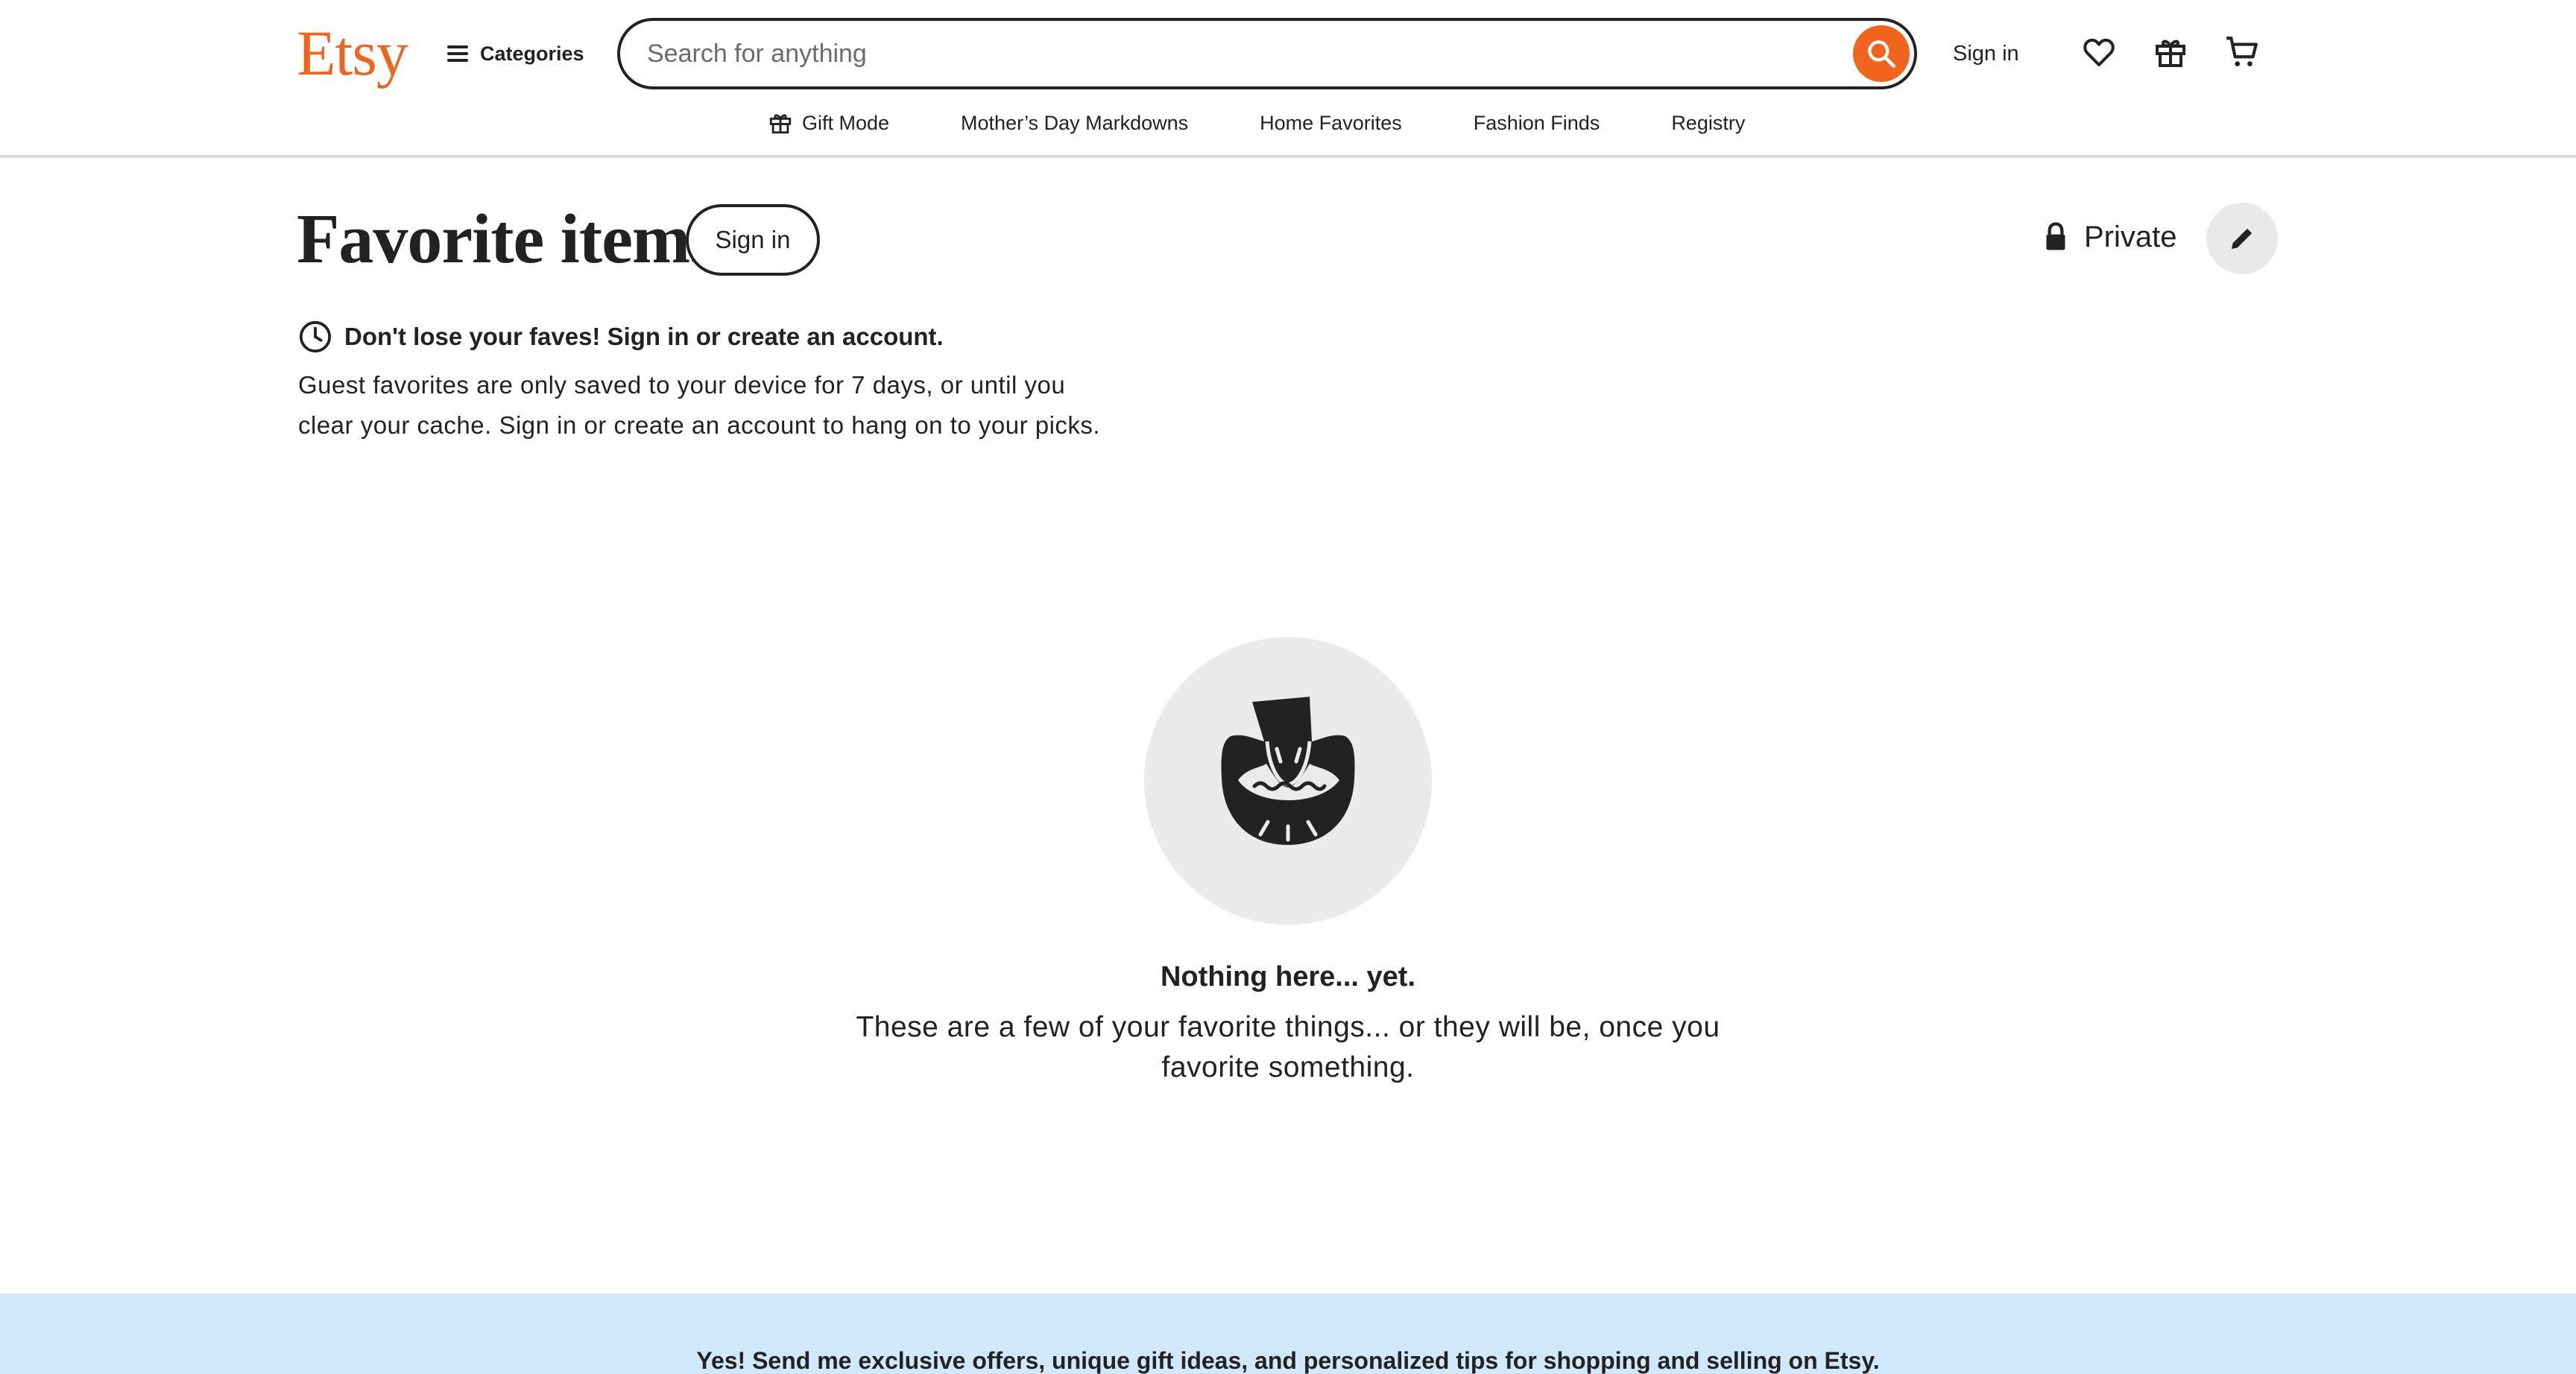  I want to click on search-button, so click(1881, 53).